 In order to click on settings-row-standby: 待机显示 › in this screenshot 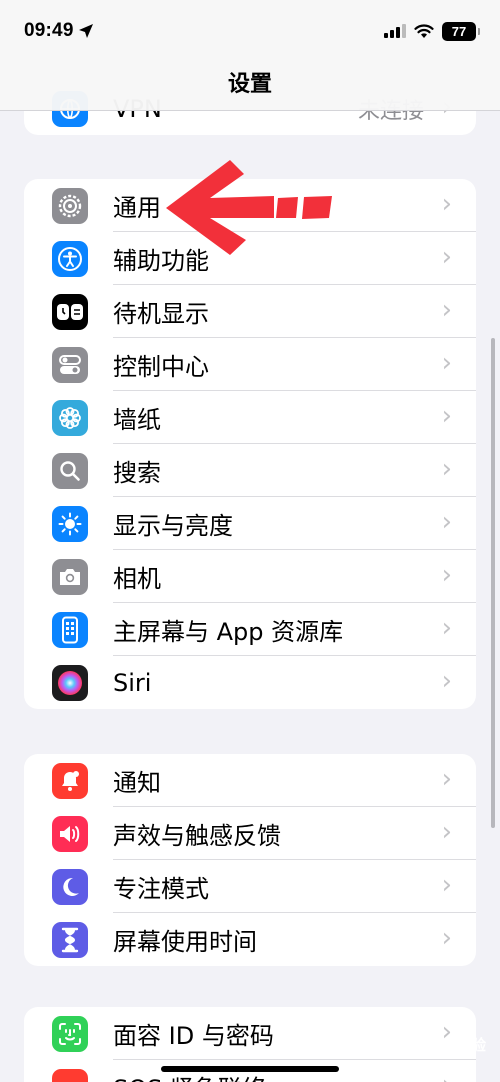, I will do `click(250, 311)`.